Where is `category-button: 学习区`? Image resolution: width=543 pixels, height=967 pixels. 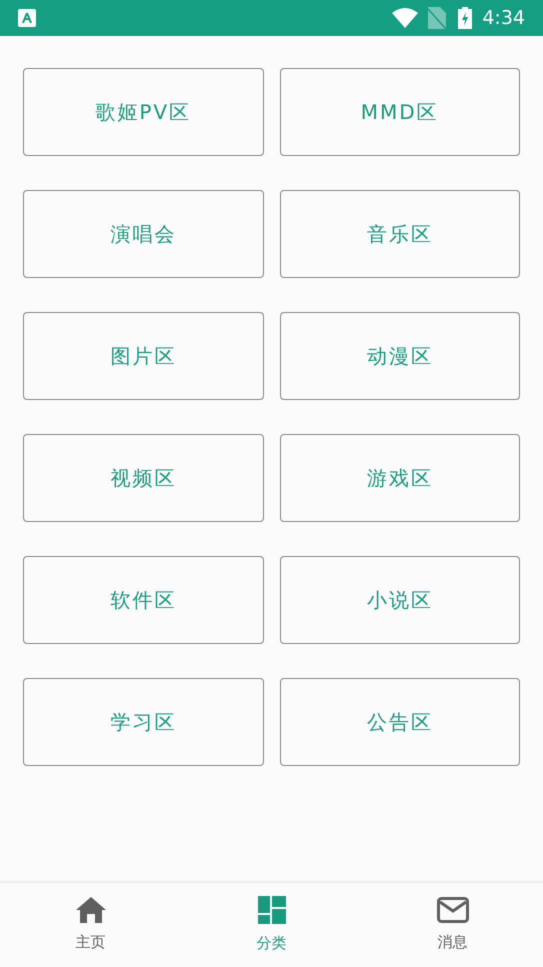
category-button: 学习区 is located at coordinates (143, 722).